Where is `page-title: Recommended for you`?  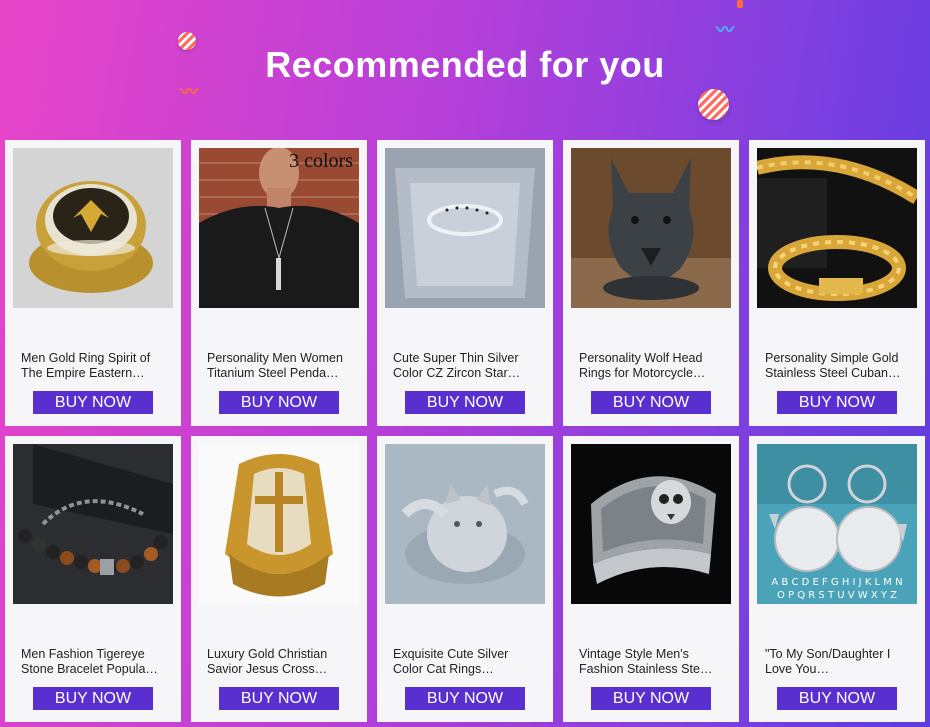 page-title: Recommended for you is located at coordinates (465, 64).